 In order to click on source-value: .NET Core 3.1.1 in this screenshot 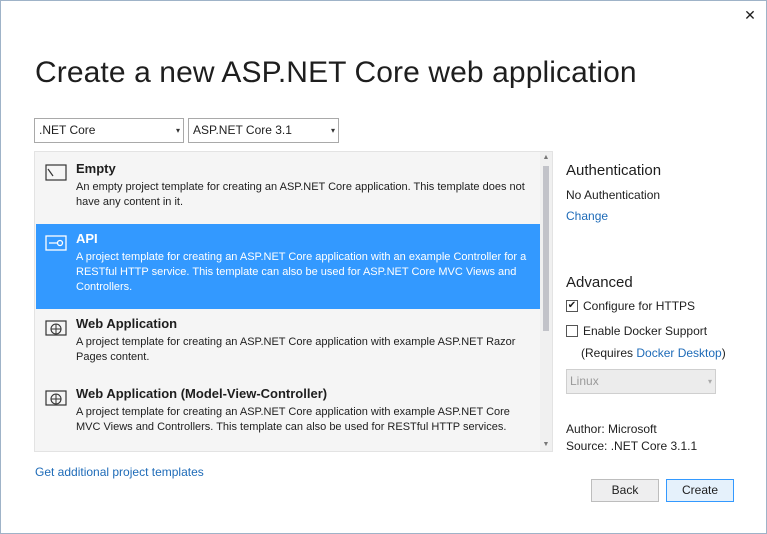, I will do `click(654, 446)`.